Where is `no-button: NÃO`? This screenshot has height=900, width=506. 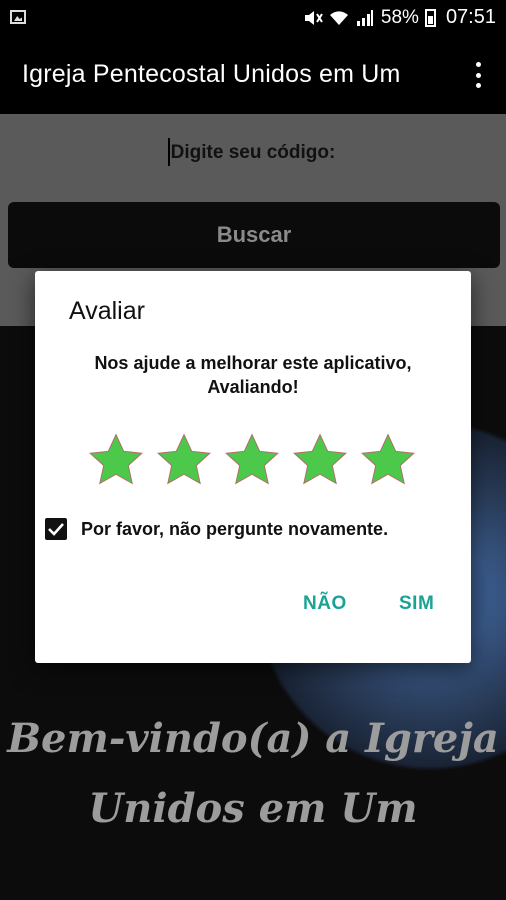 no-button: NÃO is located at coordinates (325, 604).